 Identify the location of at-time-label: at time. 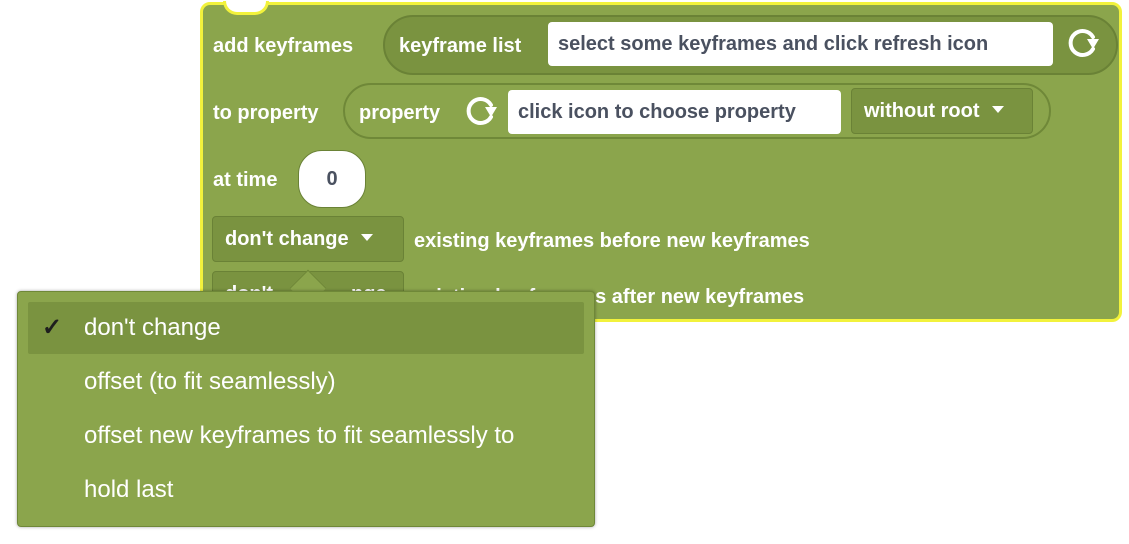
(245, 180).